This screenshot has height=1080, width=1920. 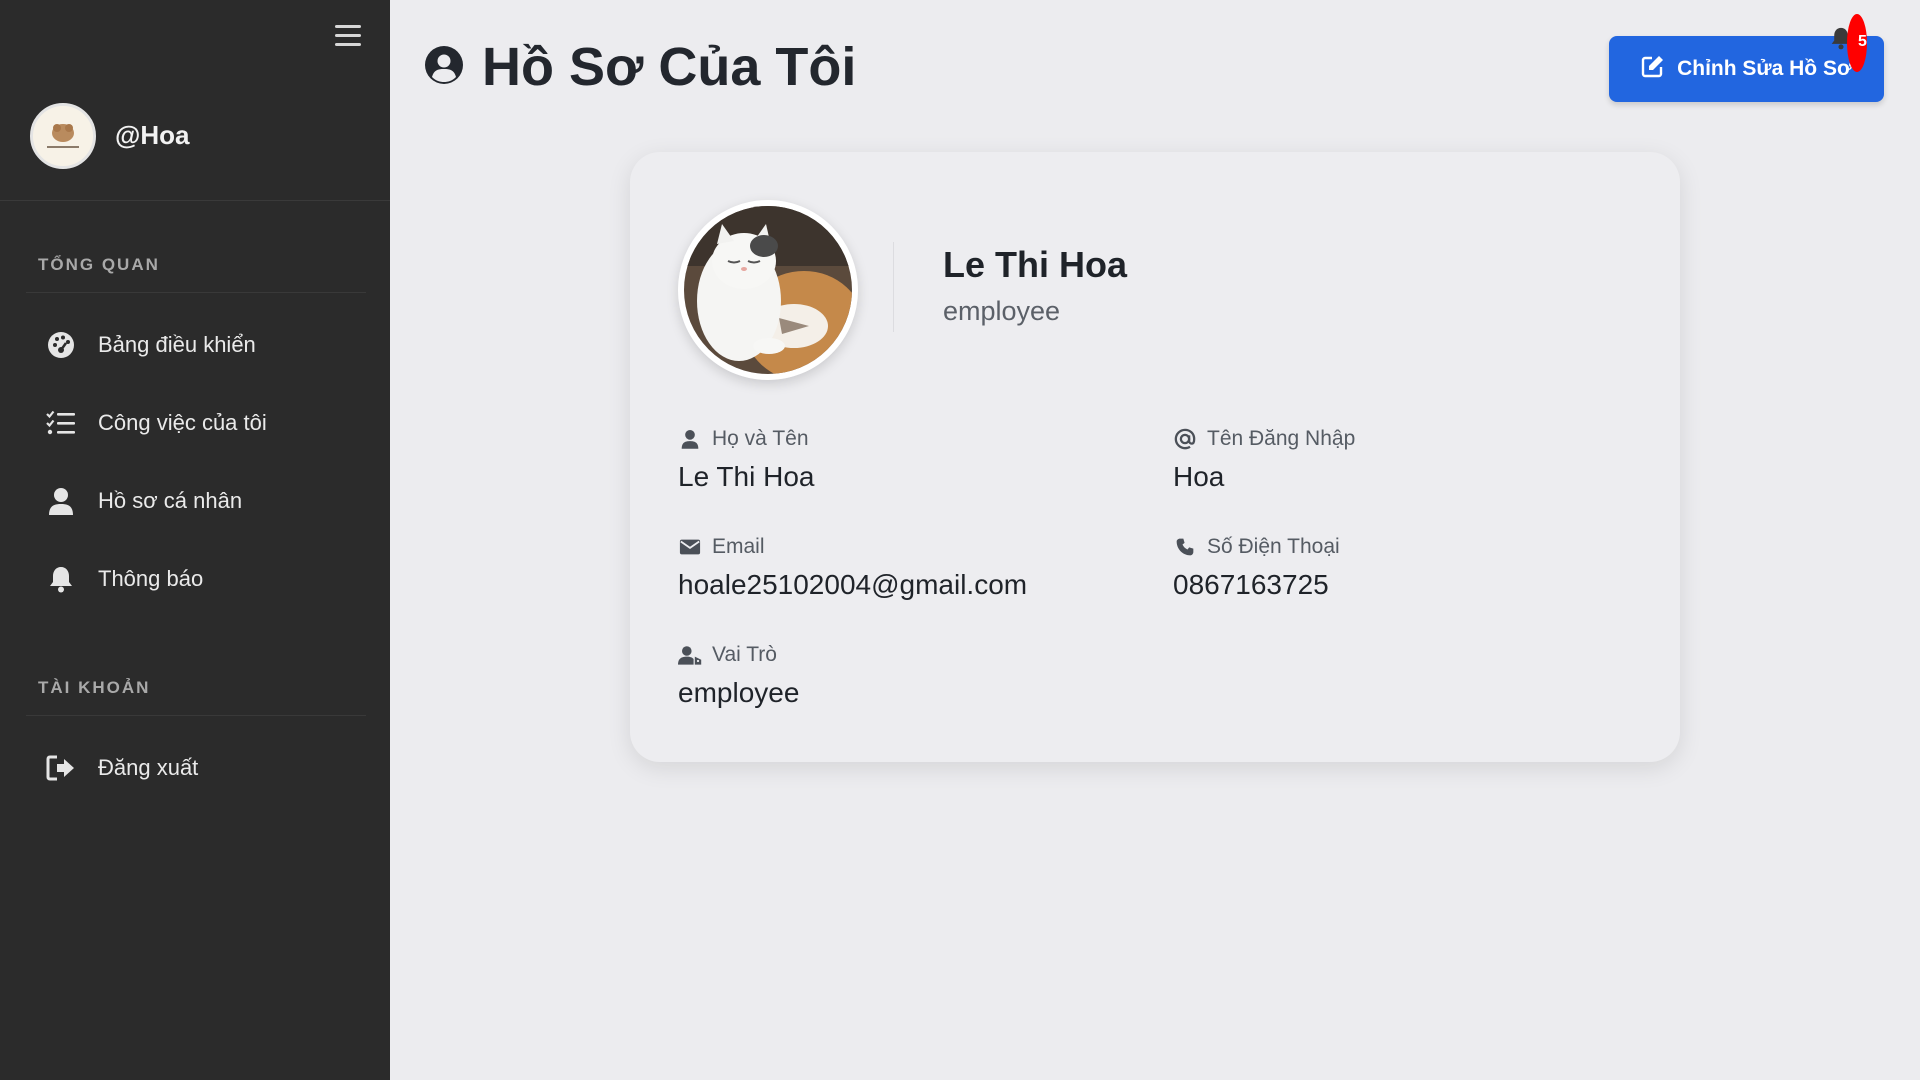 What do you see at coordinates (1403, 460) in the screenshot?
I see `field-username: Tên Đăng Nhập Hoa` at bounding box center [1403, 460].